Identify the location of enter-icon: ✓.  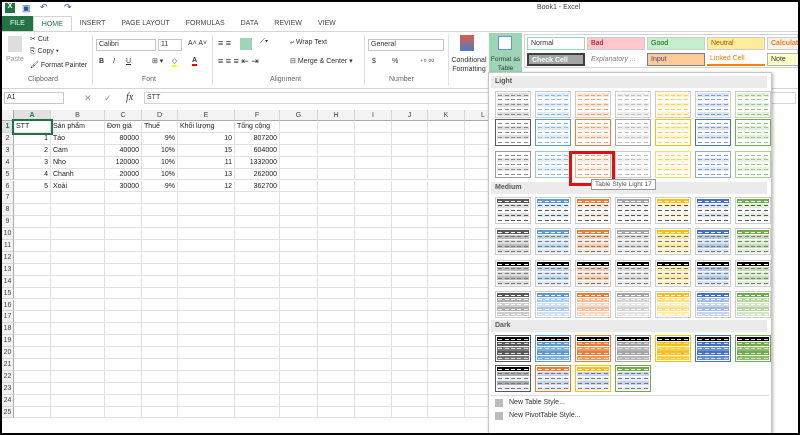
(108, 98).